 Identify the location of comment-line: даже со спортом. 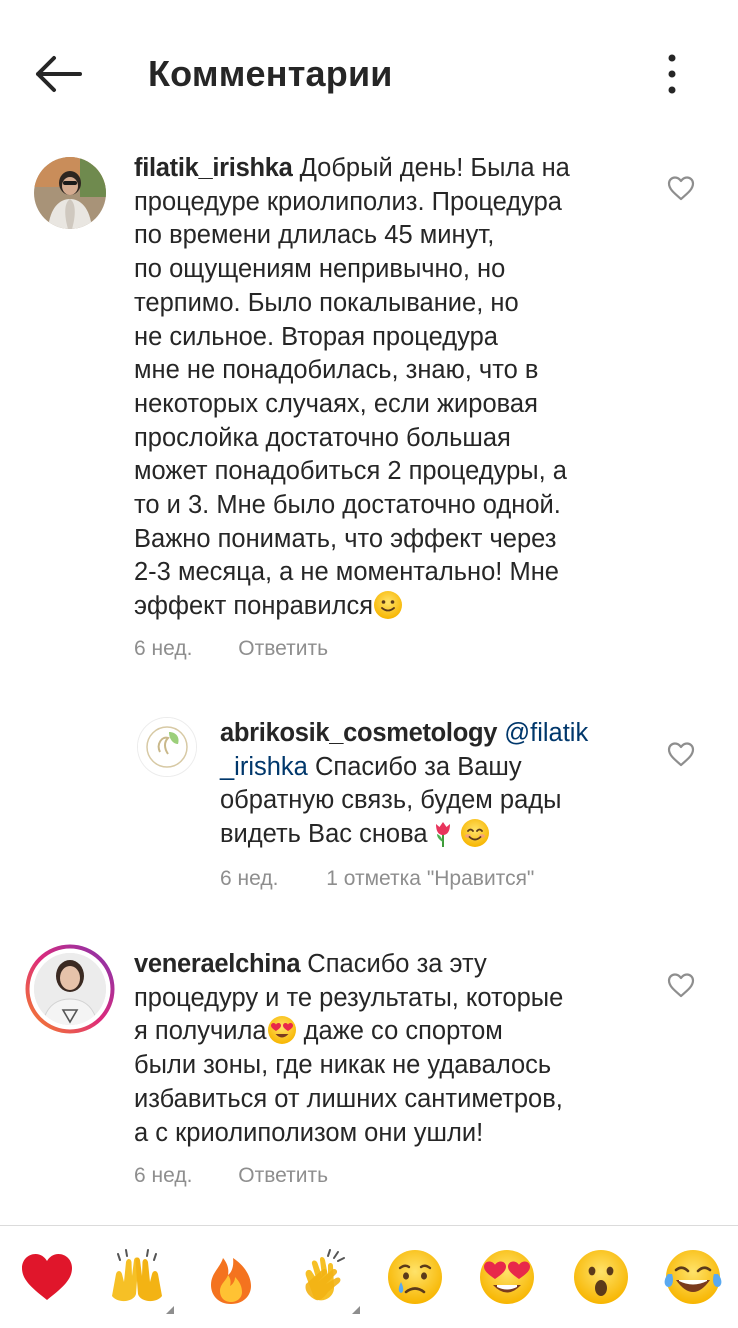
(403, 1031).